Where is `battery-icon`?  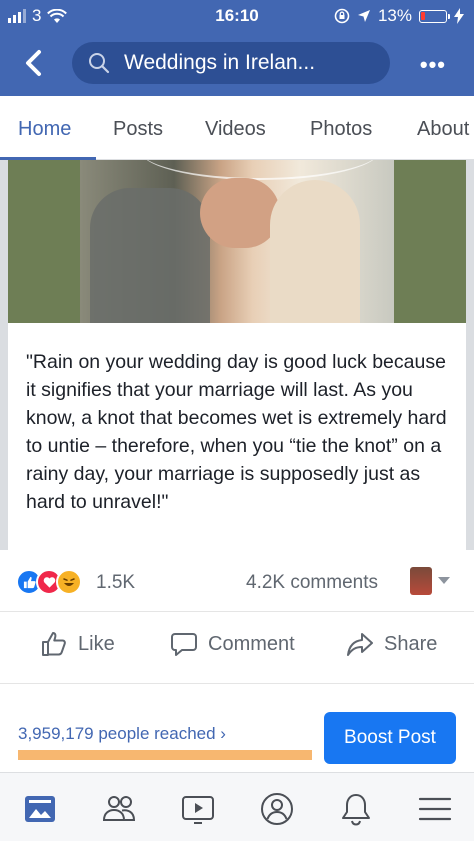 battery-icon is located at coordinates (434, 16).